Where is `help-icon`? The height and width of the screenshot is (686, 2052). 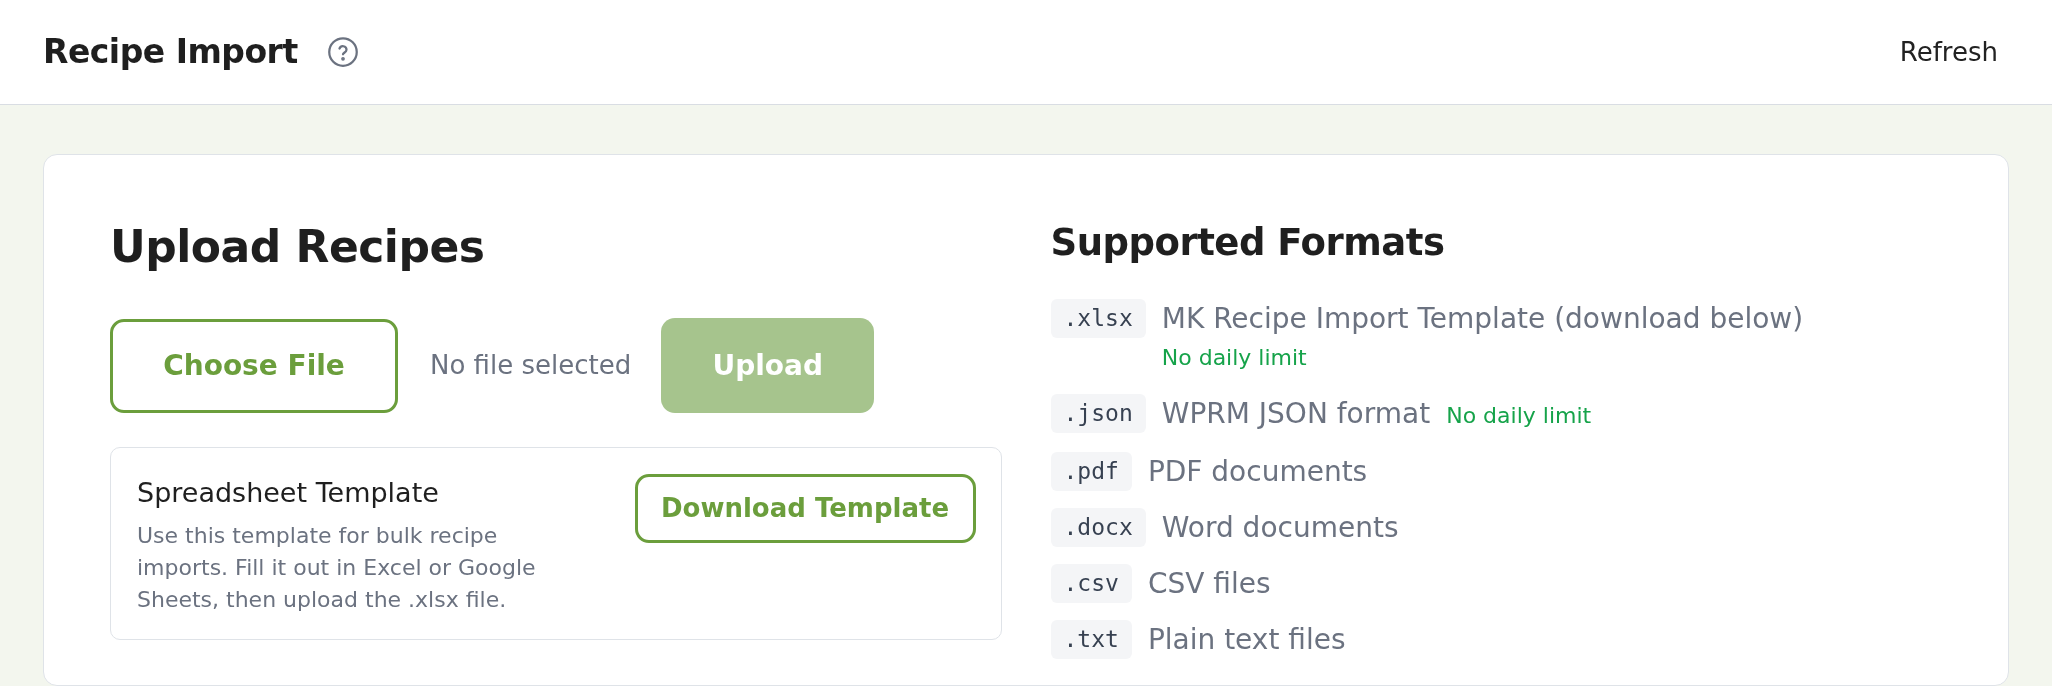
help-icon is located at coordinates (342, 52).